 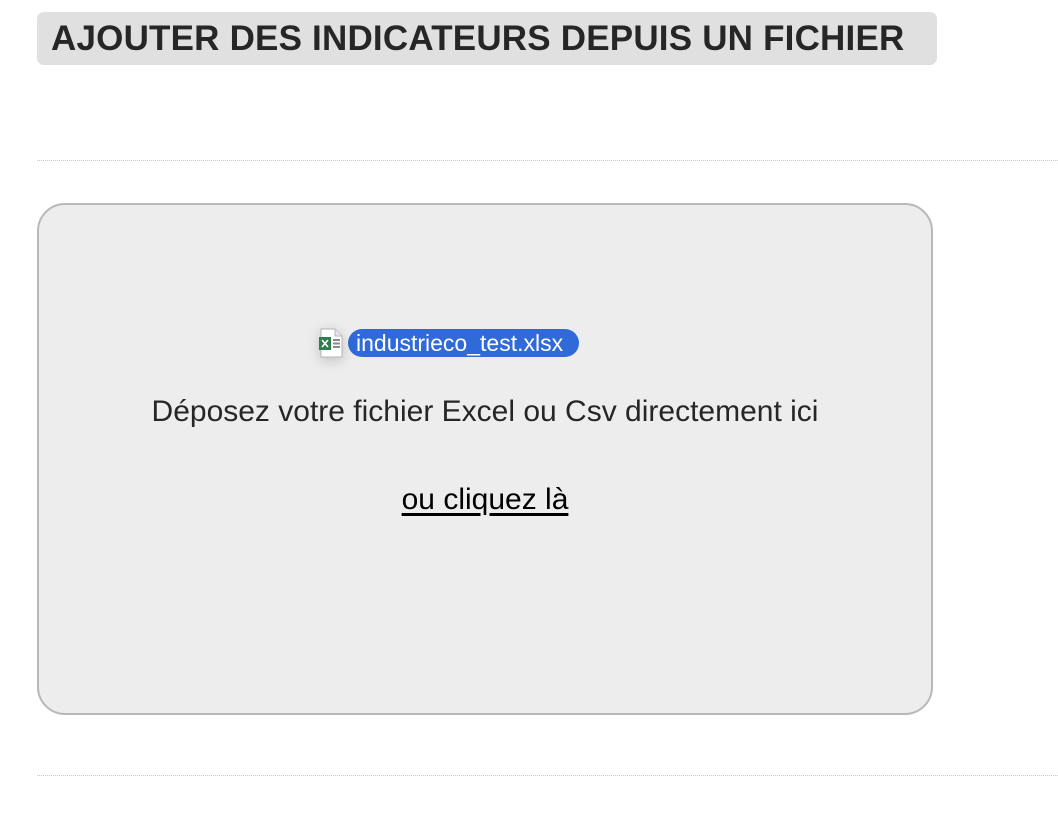 I want to click on dragged-file-name: industrieco_test.xlsx, so click(x=464, y=343).